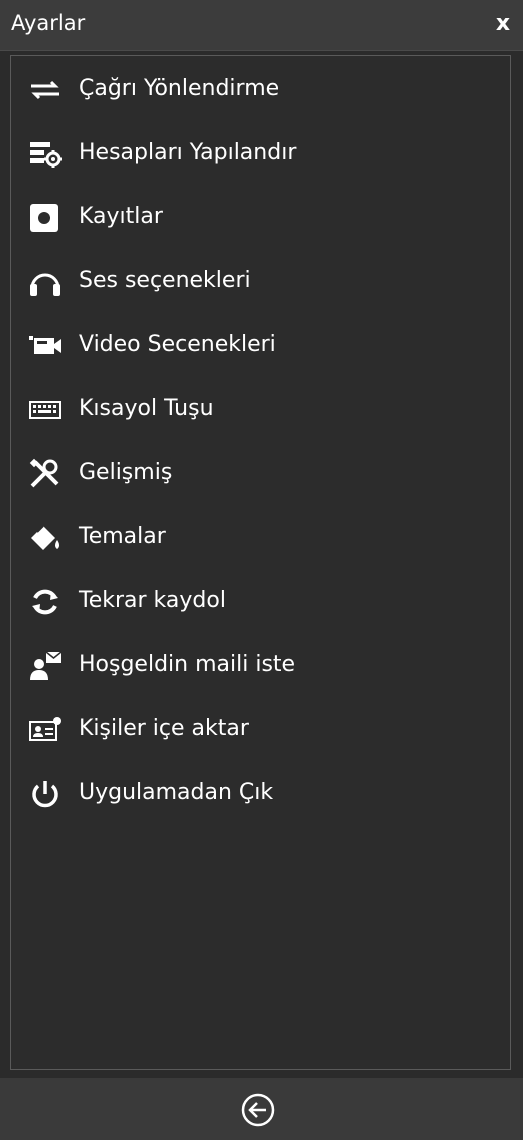 Image resolution: width=523 pixels, height=1140 pixels. Describe the element at coordinates (126, 472) in the screenshot. I see `menu-item-label: Gelişmiş` at that location.